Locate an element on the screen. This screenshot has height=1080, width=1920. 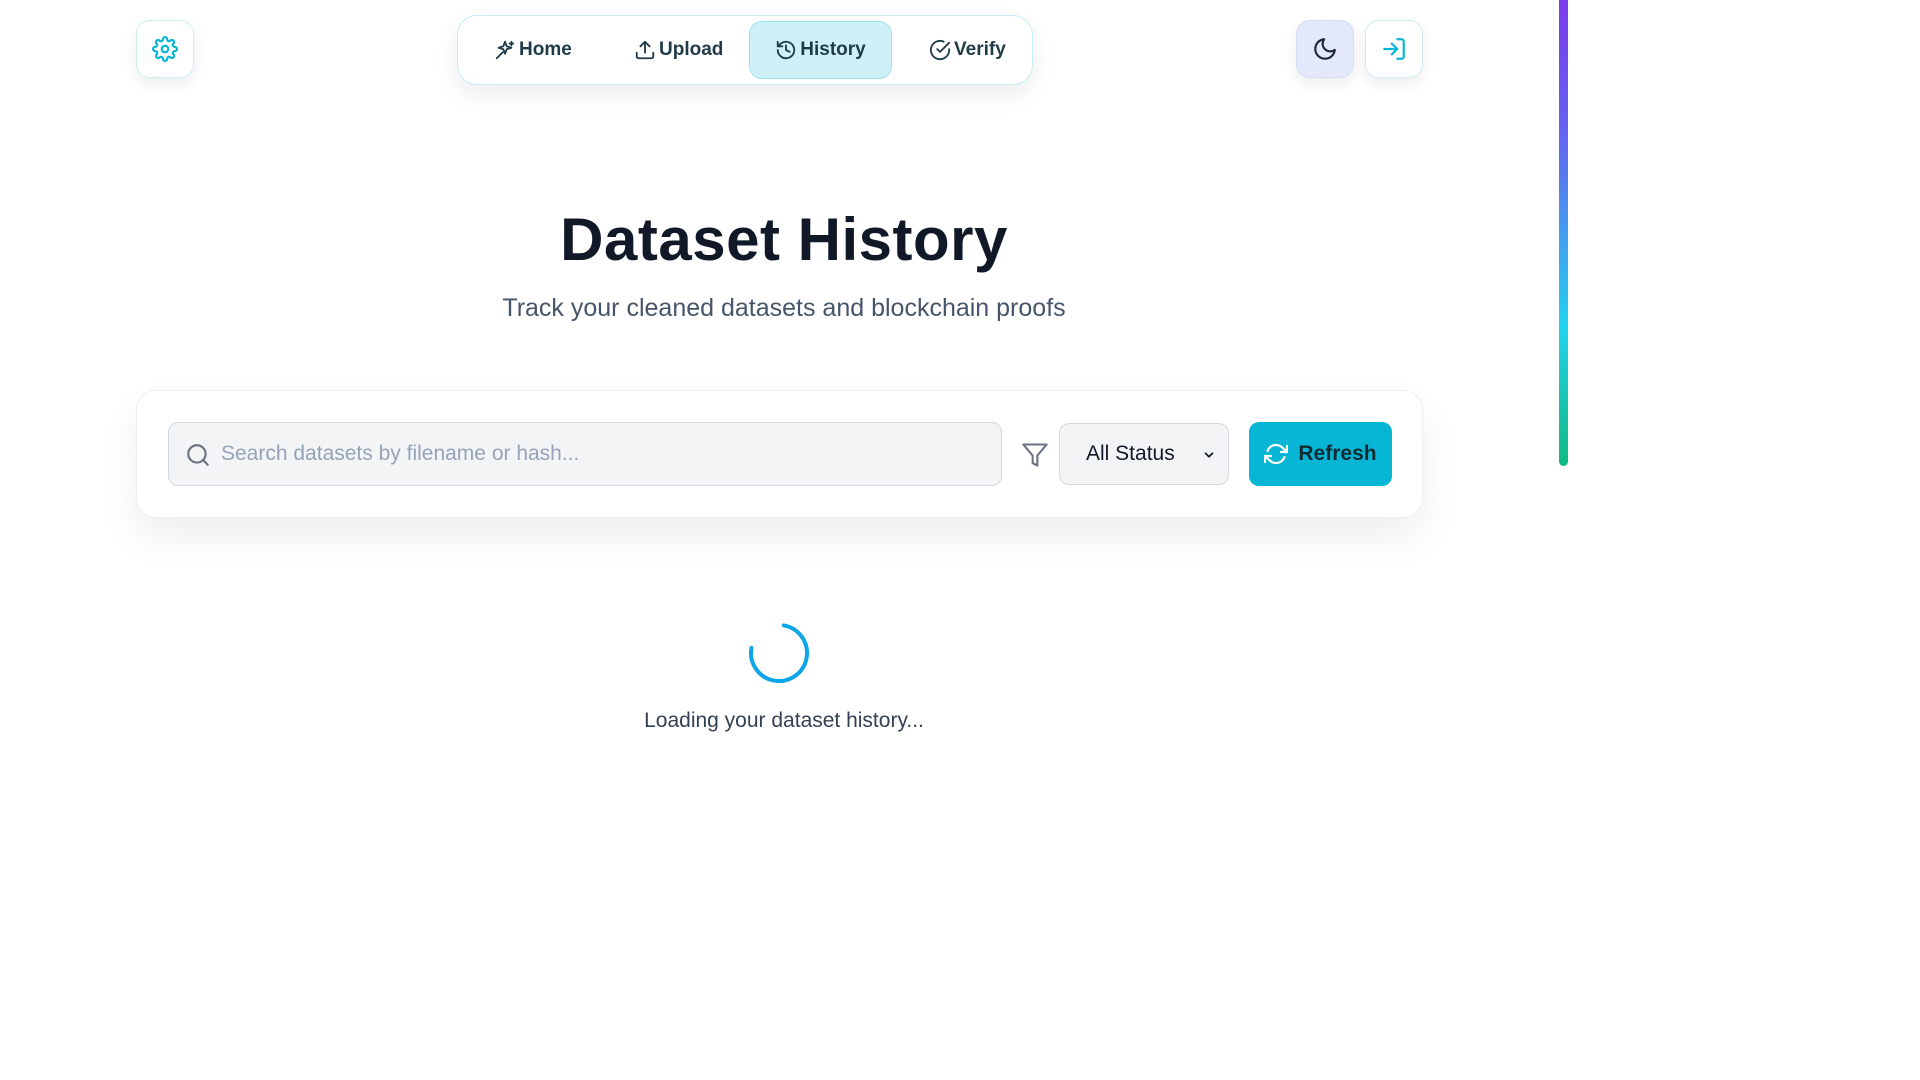
nav-upload: Upload is located at coordinates (678, 50).